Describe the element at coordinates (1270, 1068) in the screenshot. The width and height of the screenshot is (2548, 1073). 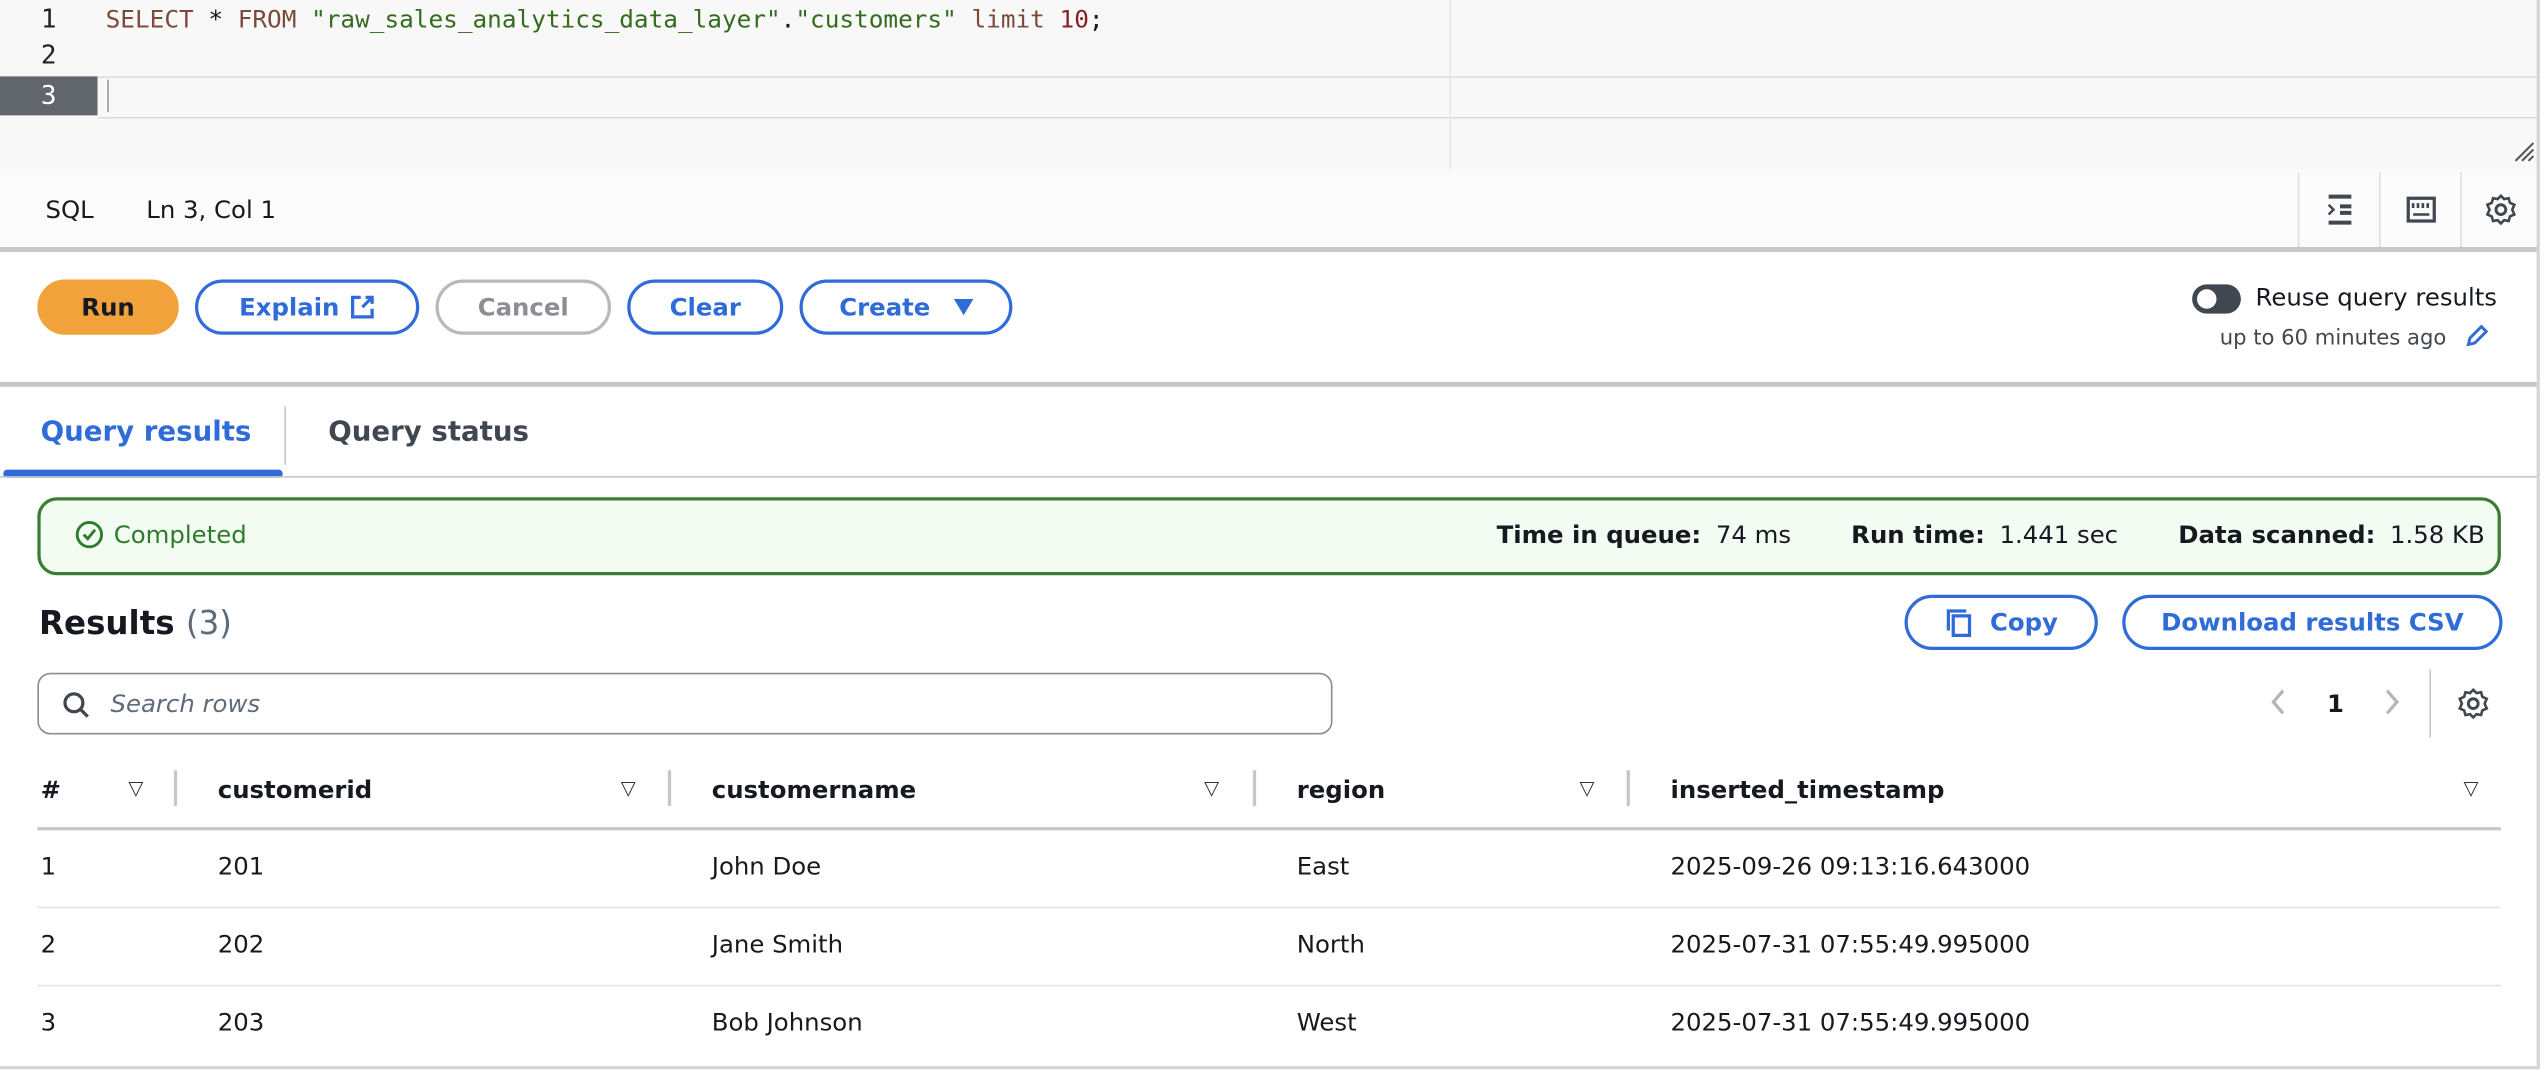
I see `panel-border-bottom` at that location.